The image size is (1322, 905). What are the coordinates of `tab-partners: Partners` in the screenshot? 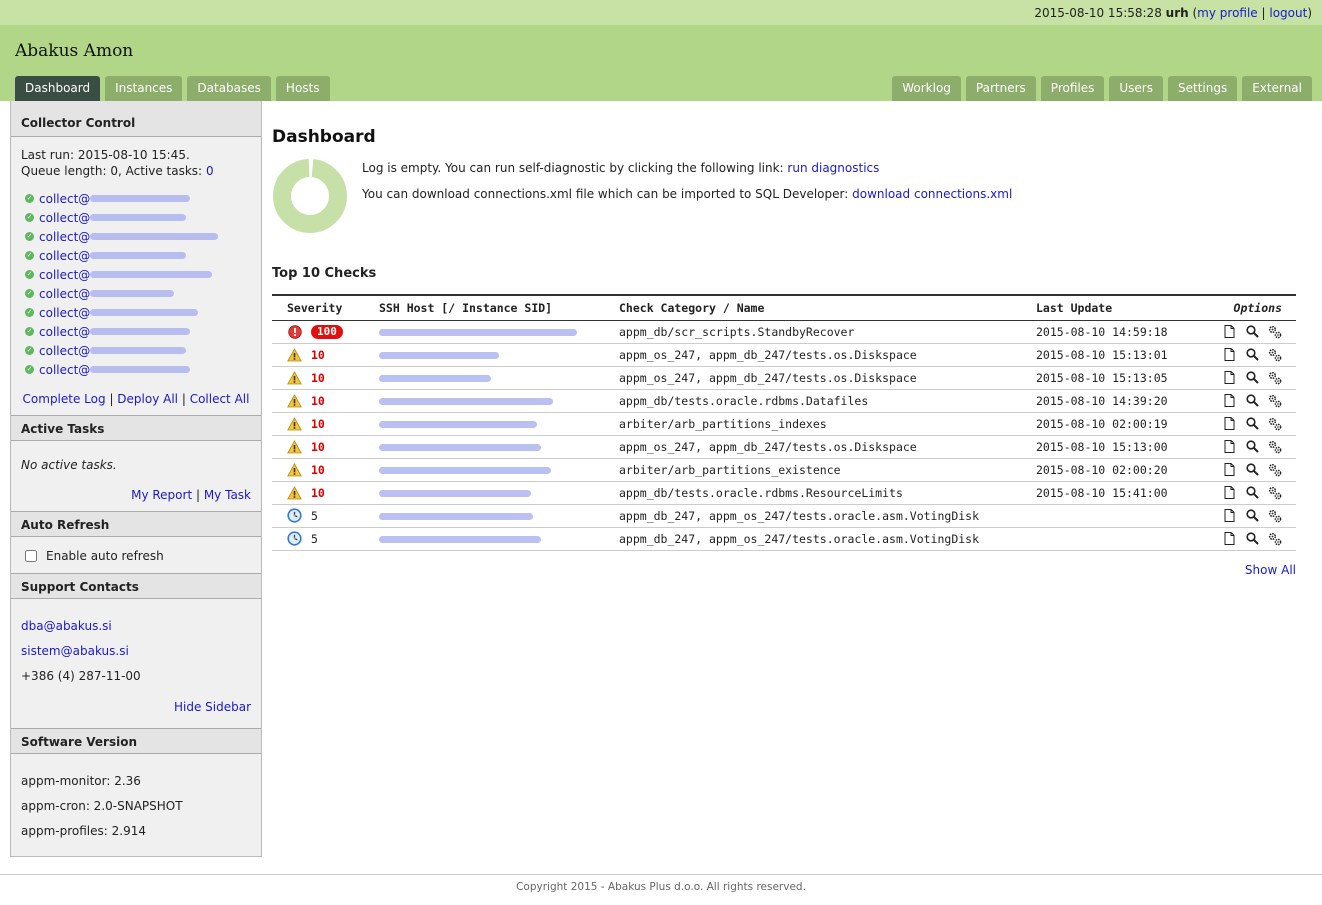 It's located at (1000, 88).